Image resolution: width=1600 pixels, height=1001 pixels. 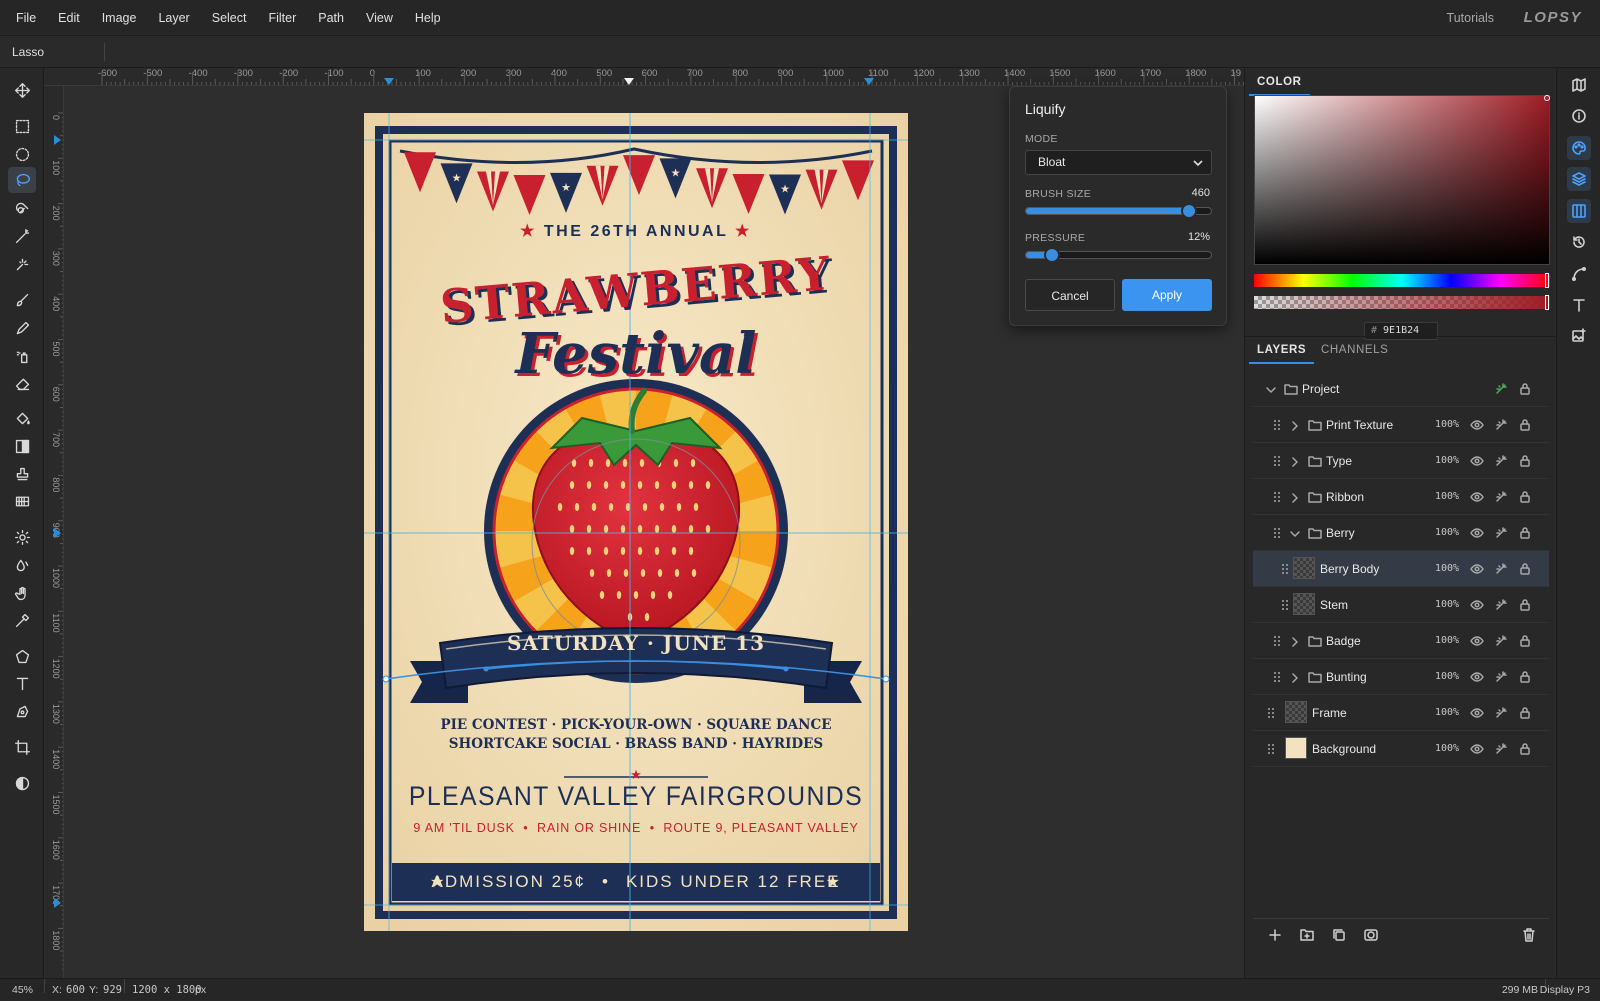 I want to click on menu-edit: Edit, so click(x=69, y=18).